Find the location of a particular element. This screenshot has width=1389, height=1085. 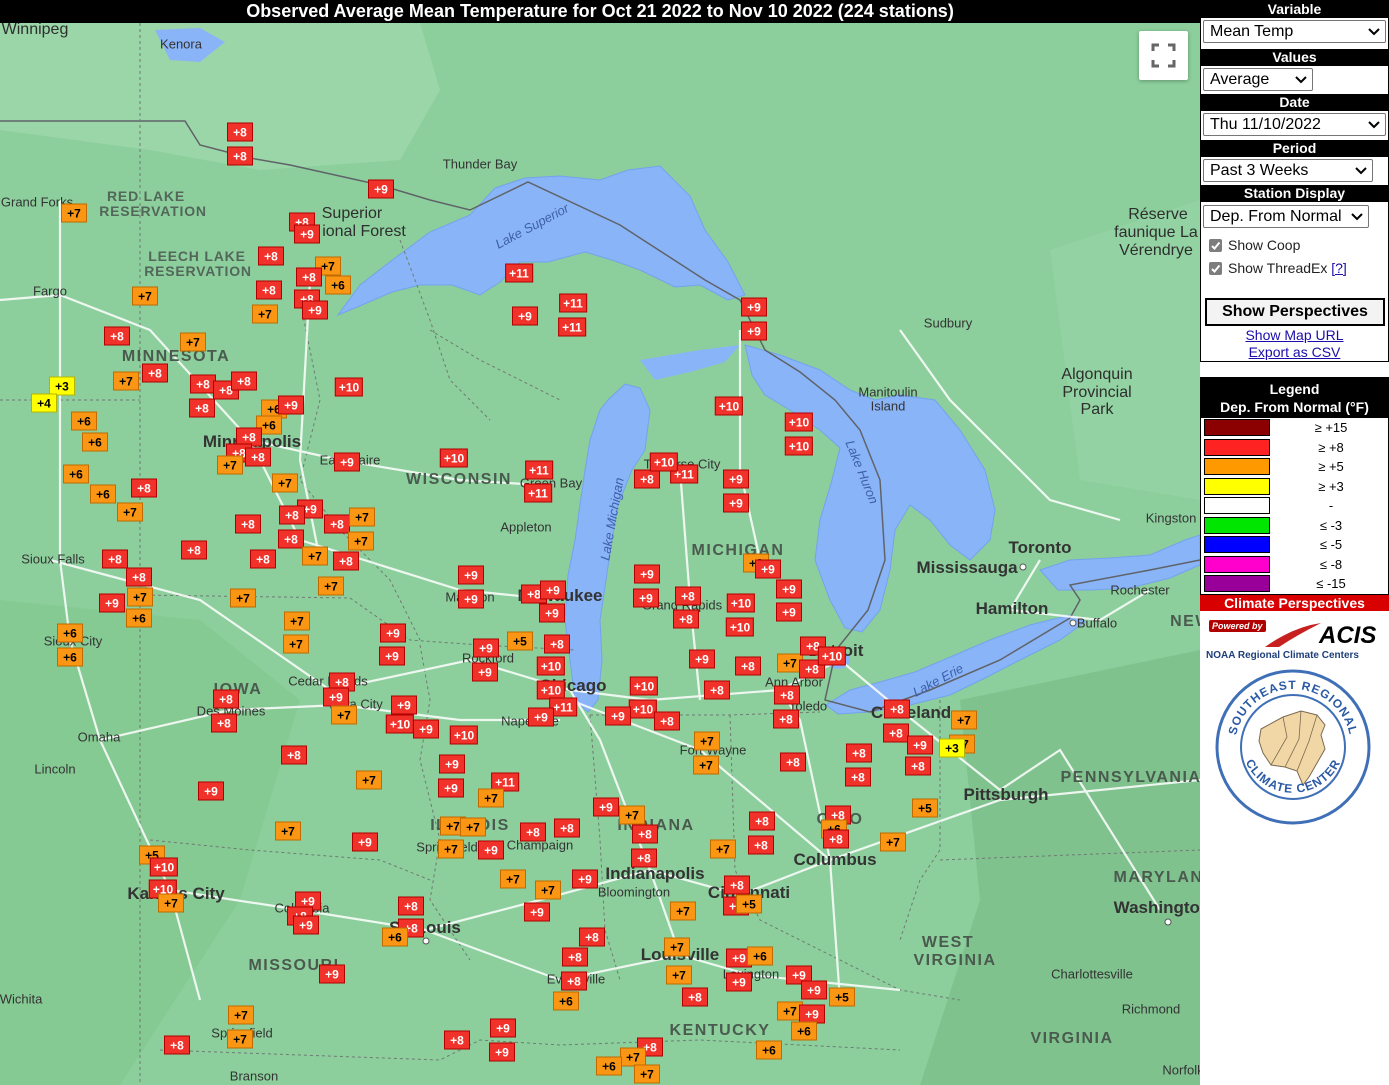

export-csv-link: Export as CSV is located at coordinates (1294, 352).